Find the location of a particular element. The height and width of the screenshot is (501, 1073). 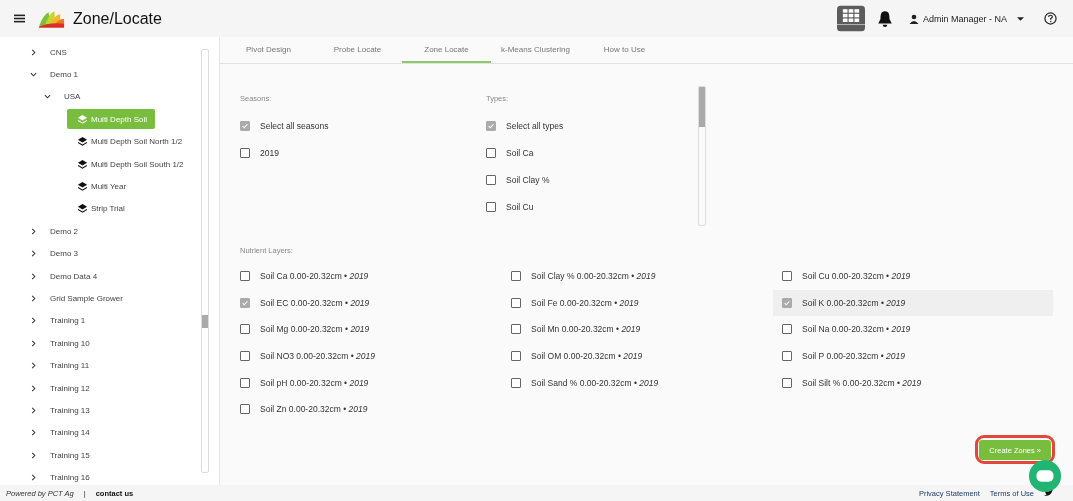

tab: Probe Locate is located at coordinates (357, 50).